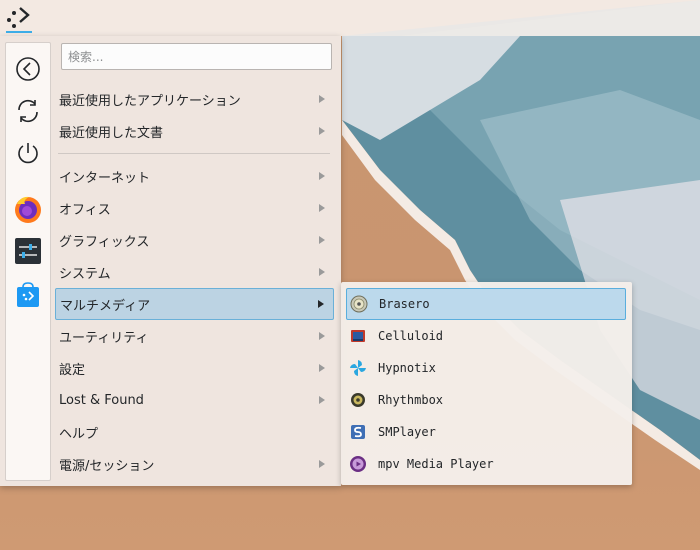  What do you see at coordinates (411, 336) in the screenshot?
I see `app-label: Celluloid` at bounding box center [411, 336].